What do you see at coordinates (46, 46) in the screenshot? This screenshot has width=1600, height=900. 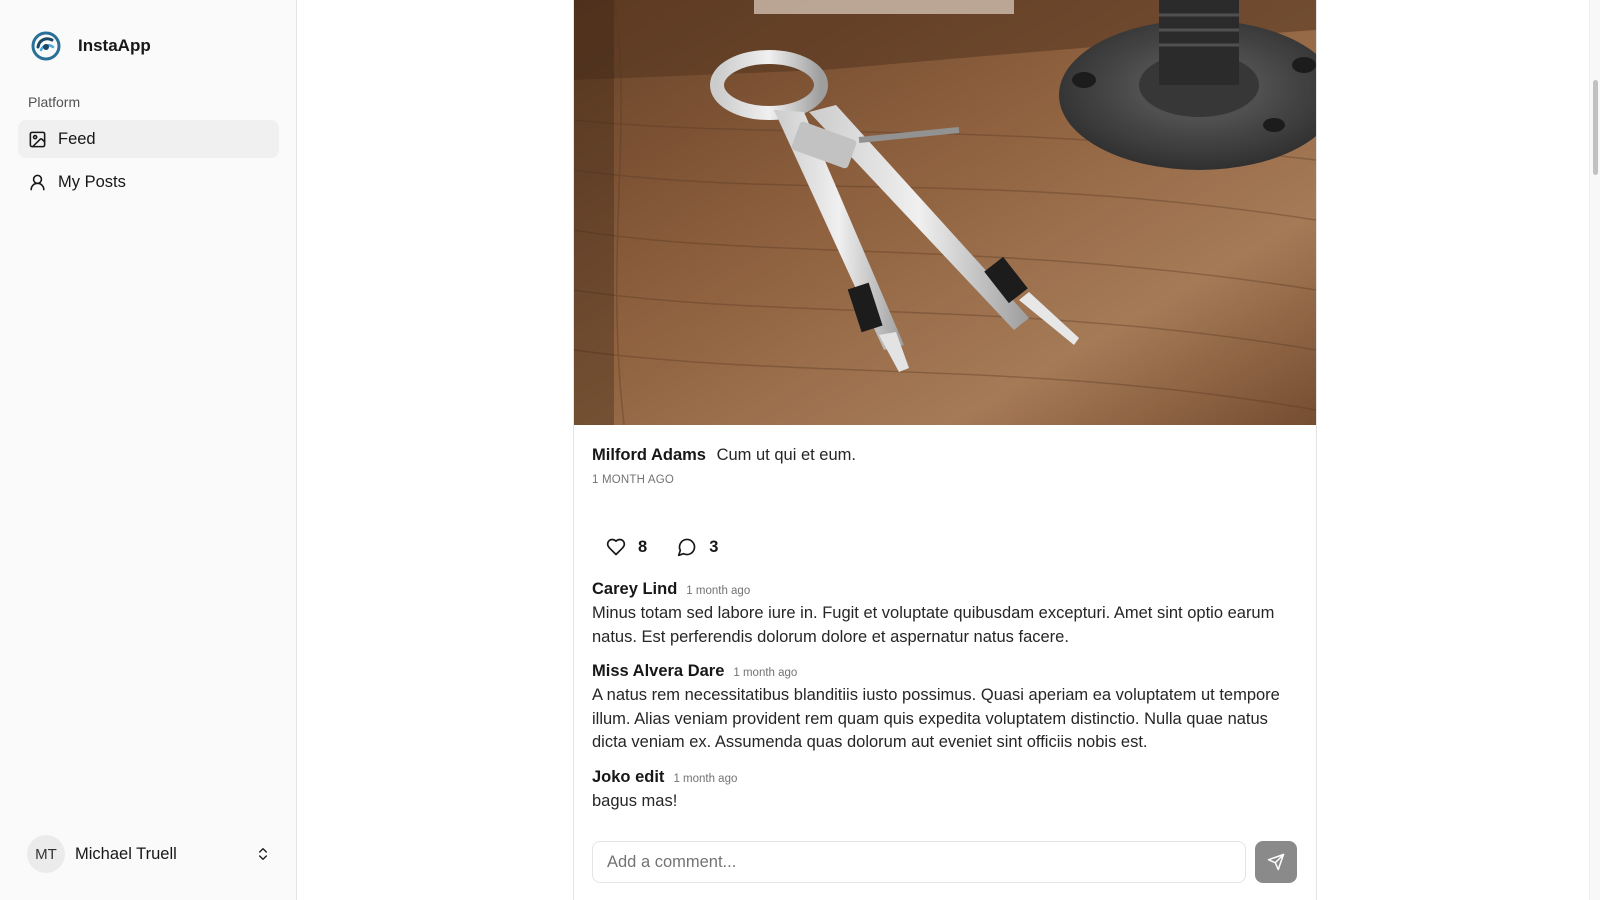 I see `app-logo-icon` at bounding box center [46, 46].